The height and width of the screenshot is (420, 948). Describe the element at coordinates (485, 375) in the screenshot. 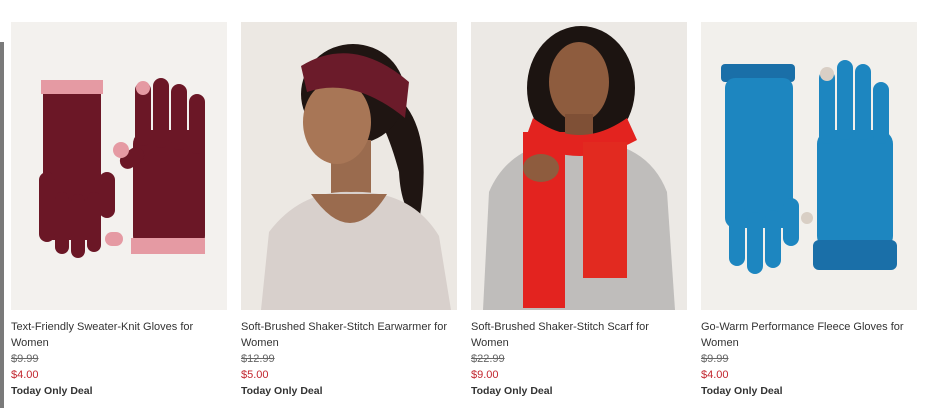

I see `sale-price: $9.00` at that location.